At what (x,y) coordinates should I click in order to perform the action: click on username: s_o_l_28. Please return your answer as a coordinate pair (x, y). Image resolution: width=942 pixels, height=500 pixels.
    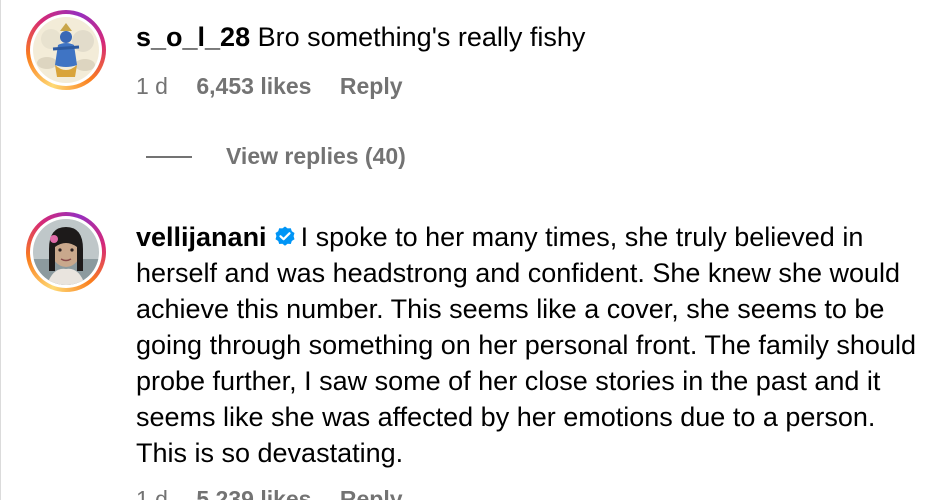
    Looking at the image, I should click on (193, 37).